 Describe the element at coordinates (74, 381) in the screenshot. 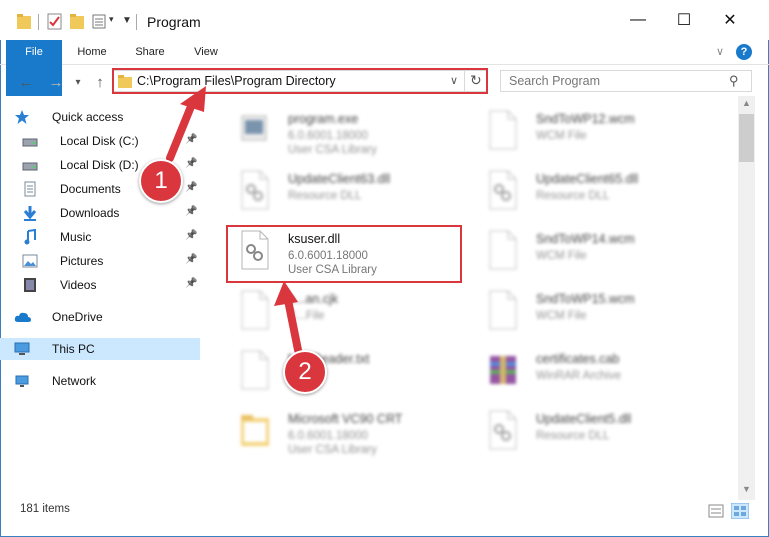

I see `sidebar-item-label: Network` at that location.